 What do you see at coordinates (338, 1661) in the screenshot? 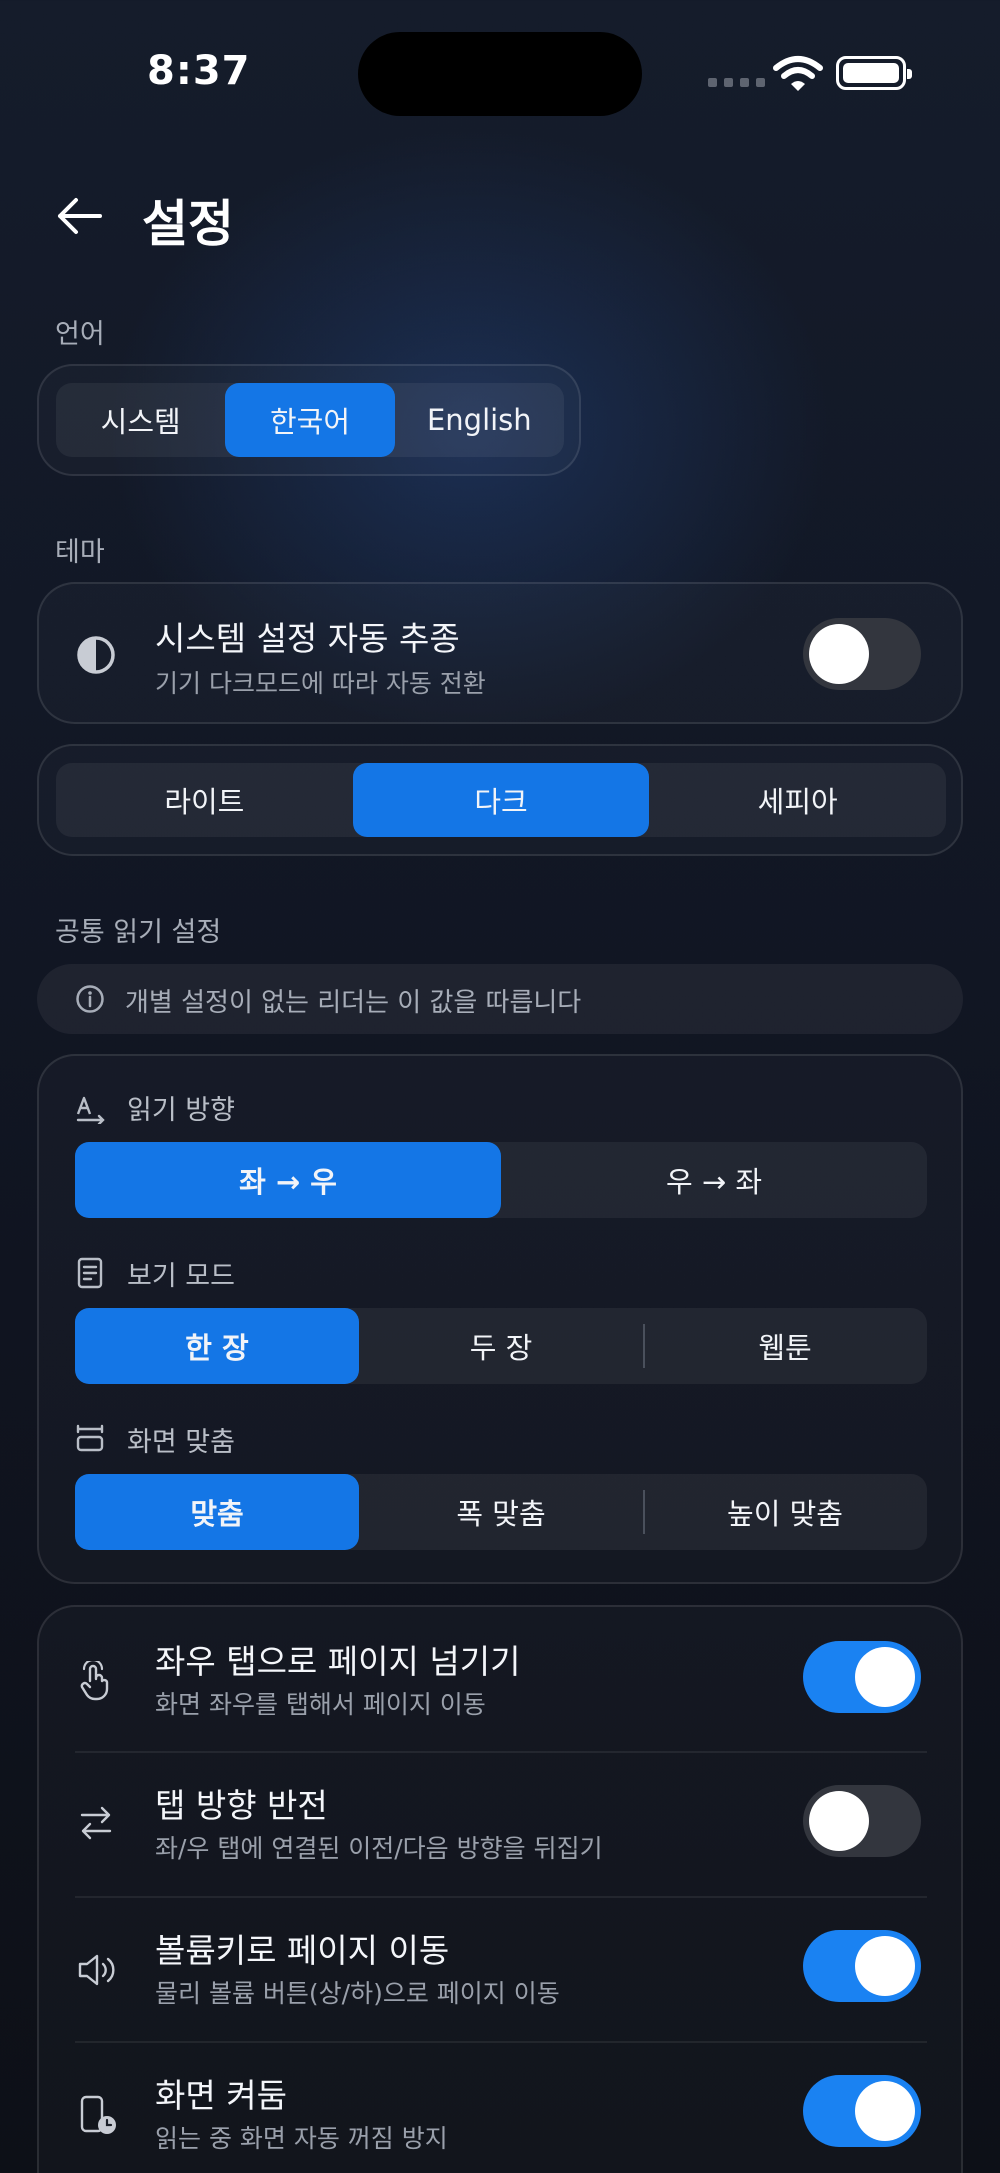
I see `control-title: 좌우 탭으로 페이지 넘기기` at bounding box center [338, 1661].